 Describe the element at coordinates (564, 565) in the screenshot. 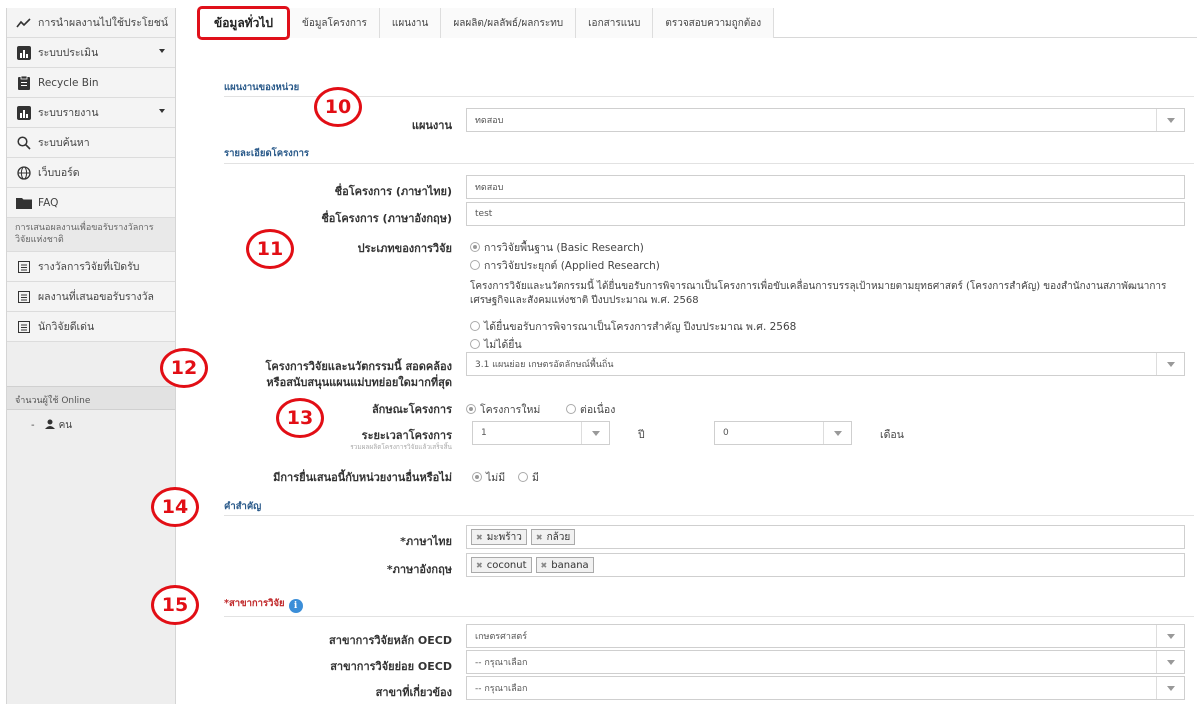

I see `keyword-tag: ✖ banana` at that location.